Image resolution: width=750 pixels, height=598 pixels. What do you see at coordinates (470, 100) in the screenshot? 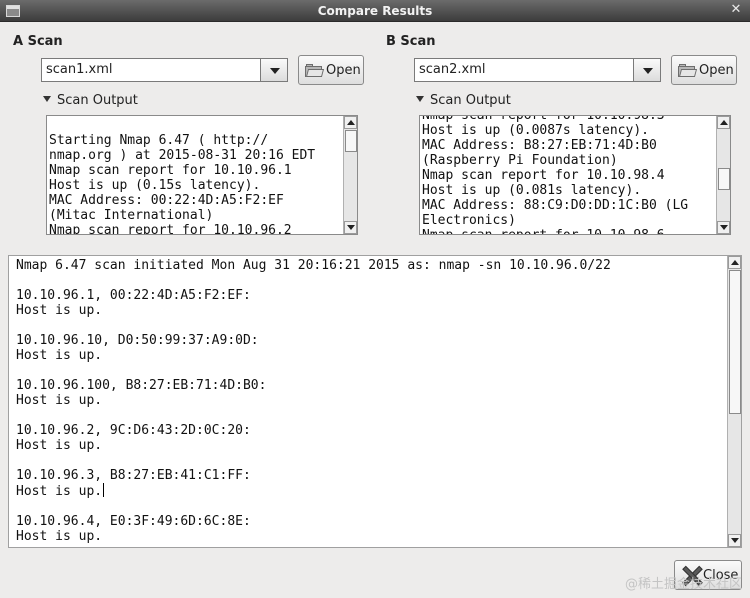
I see `b-scan-output-toggle-label: Scan Output` at bounding box center [470, 100].